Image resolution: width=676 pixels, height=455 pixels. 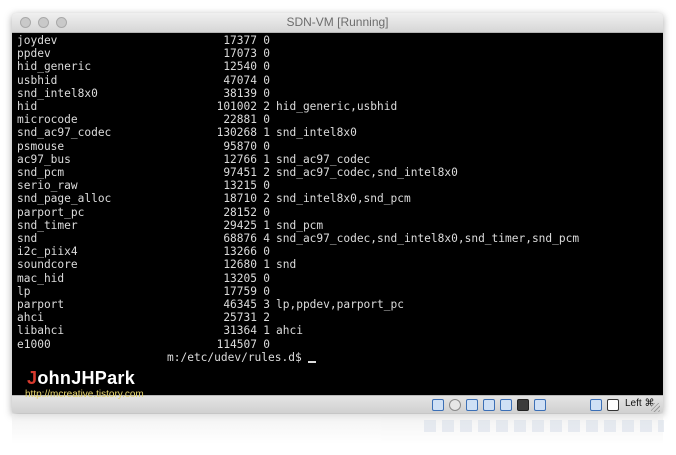 What do you see at coordinates (367, 172) in the screenshot?
I see `module-used-by: snd_ac97_codec,snd_intel8x0` at bounding box center [367, 172].